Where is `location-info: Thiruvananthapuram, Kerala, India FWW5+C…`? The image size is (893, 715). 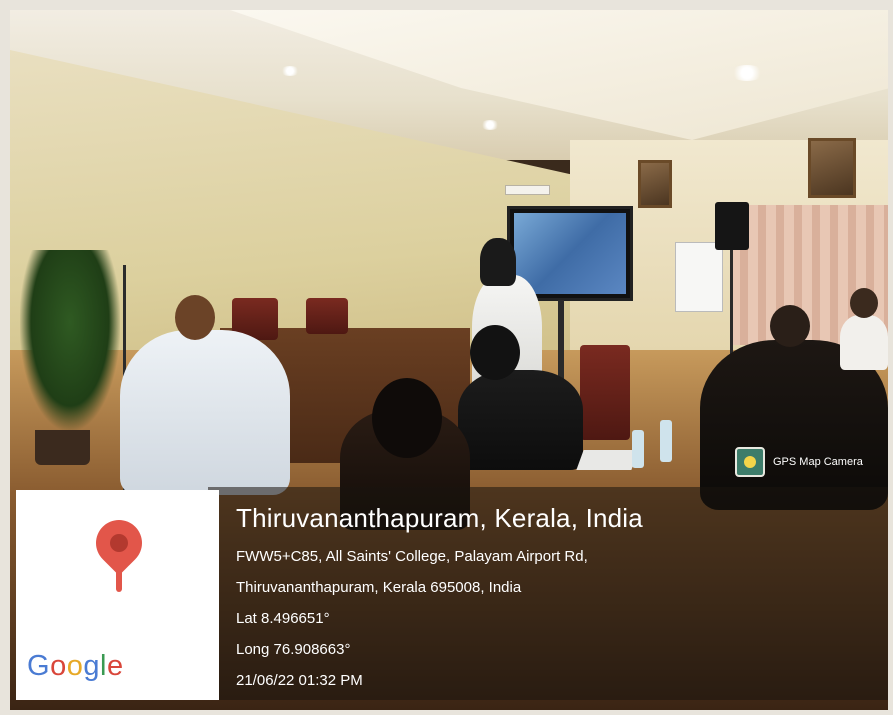
location-info: Thiruvananthapuram, Kerala, India FWW5+C… is located at coordinates (439, 603).